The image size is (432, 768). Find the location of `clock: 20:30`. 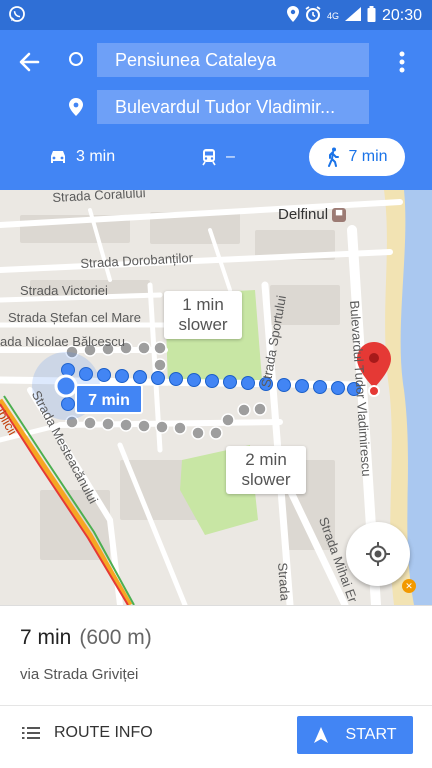

clock: 20:30 is located at coordinates (401, 15).